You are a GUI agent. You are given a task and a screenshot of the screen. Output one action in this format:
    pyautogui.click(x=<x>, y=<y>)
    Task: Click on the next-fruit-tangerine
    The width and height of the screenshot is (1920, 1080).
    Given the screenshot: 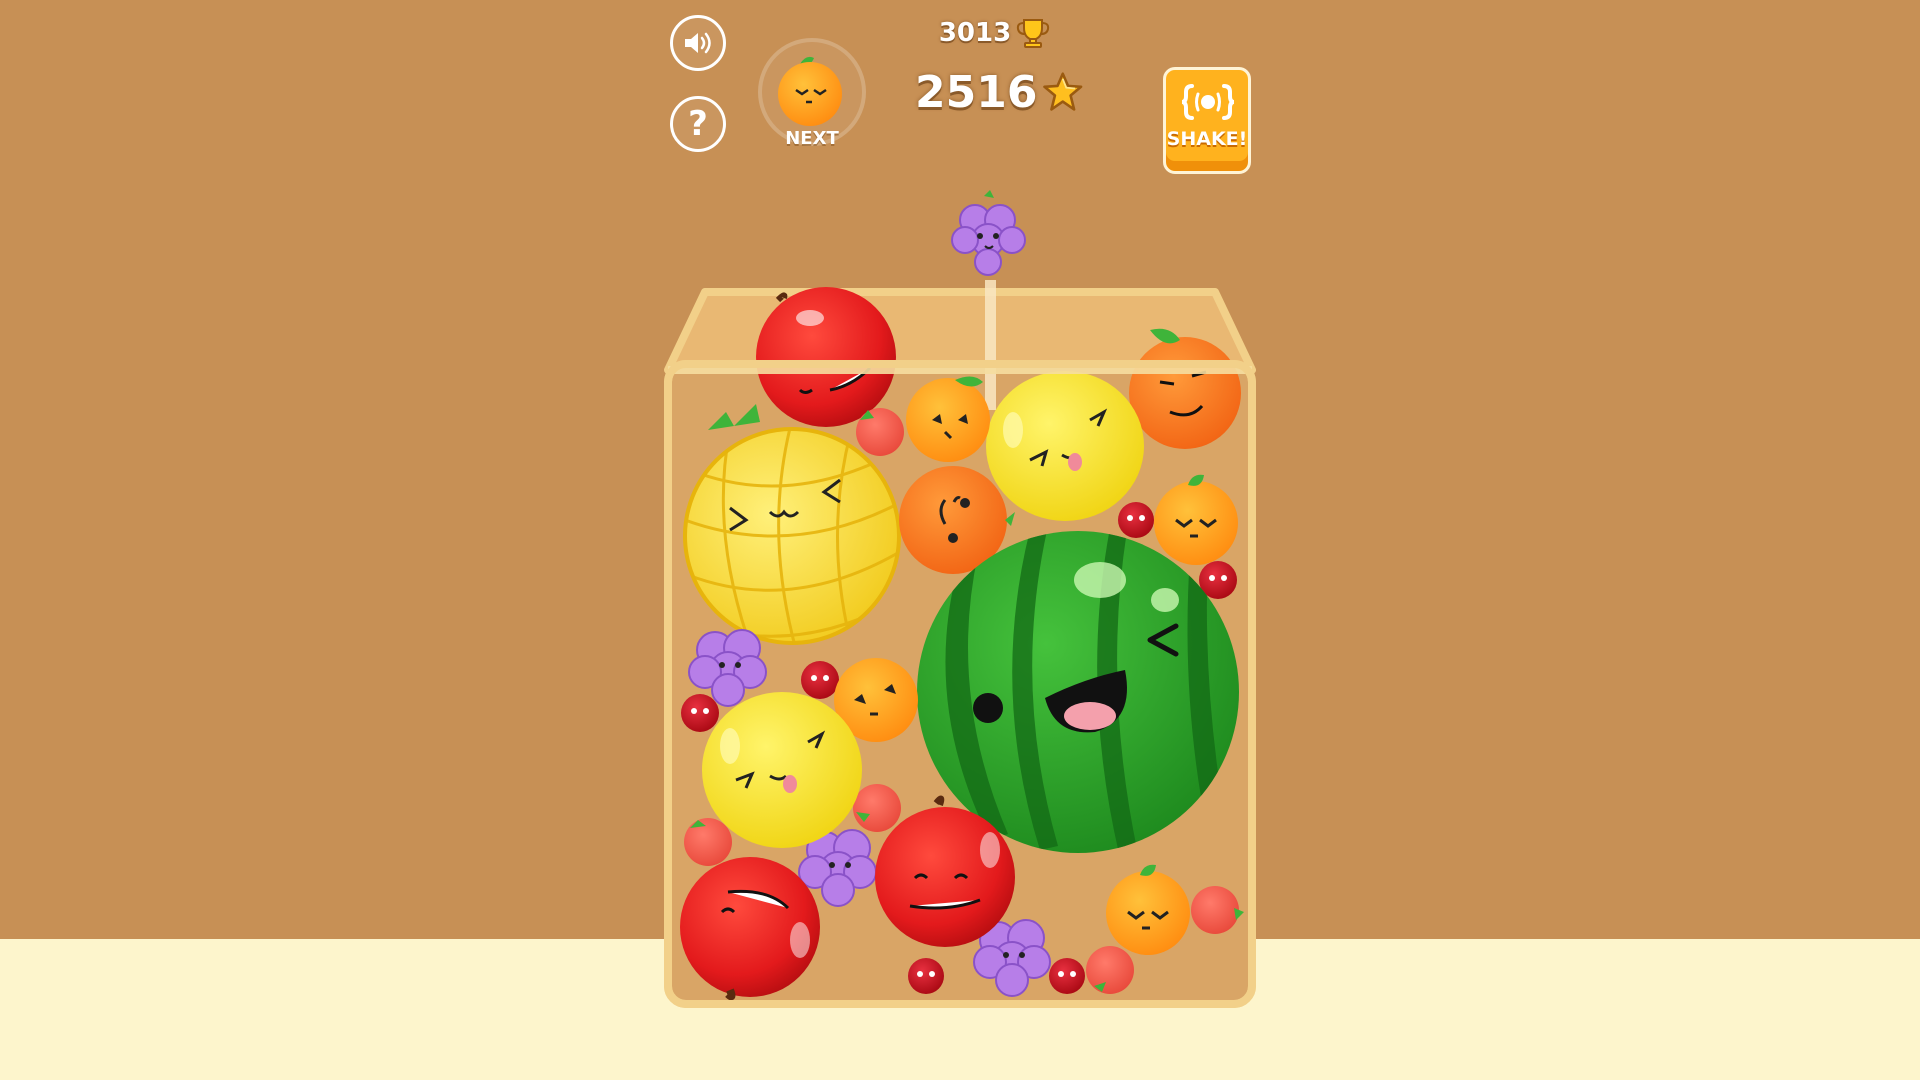 What is the action you would take?
    pyautogui.click(x=810, y=91)
    